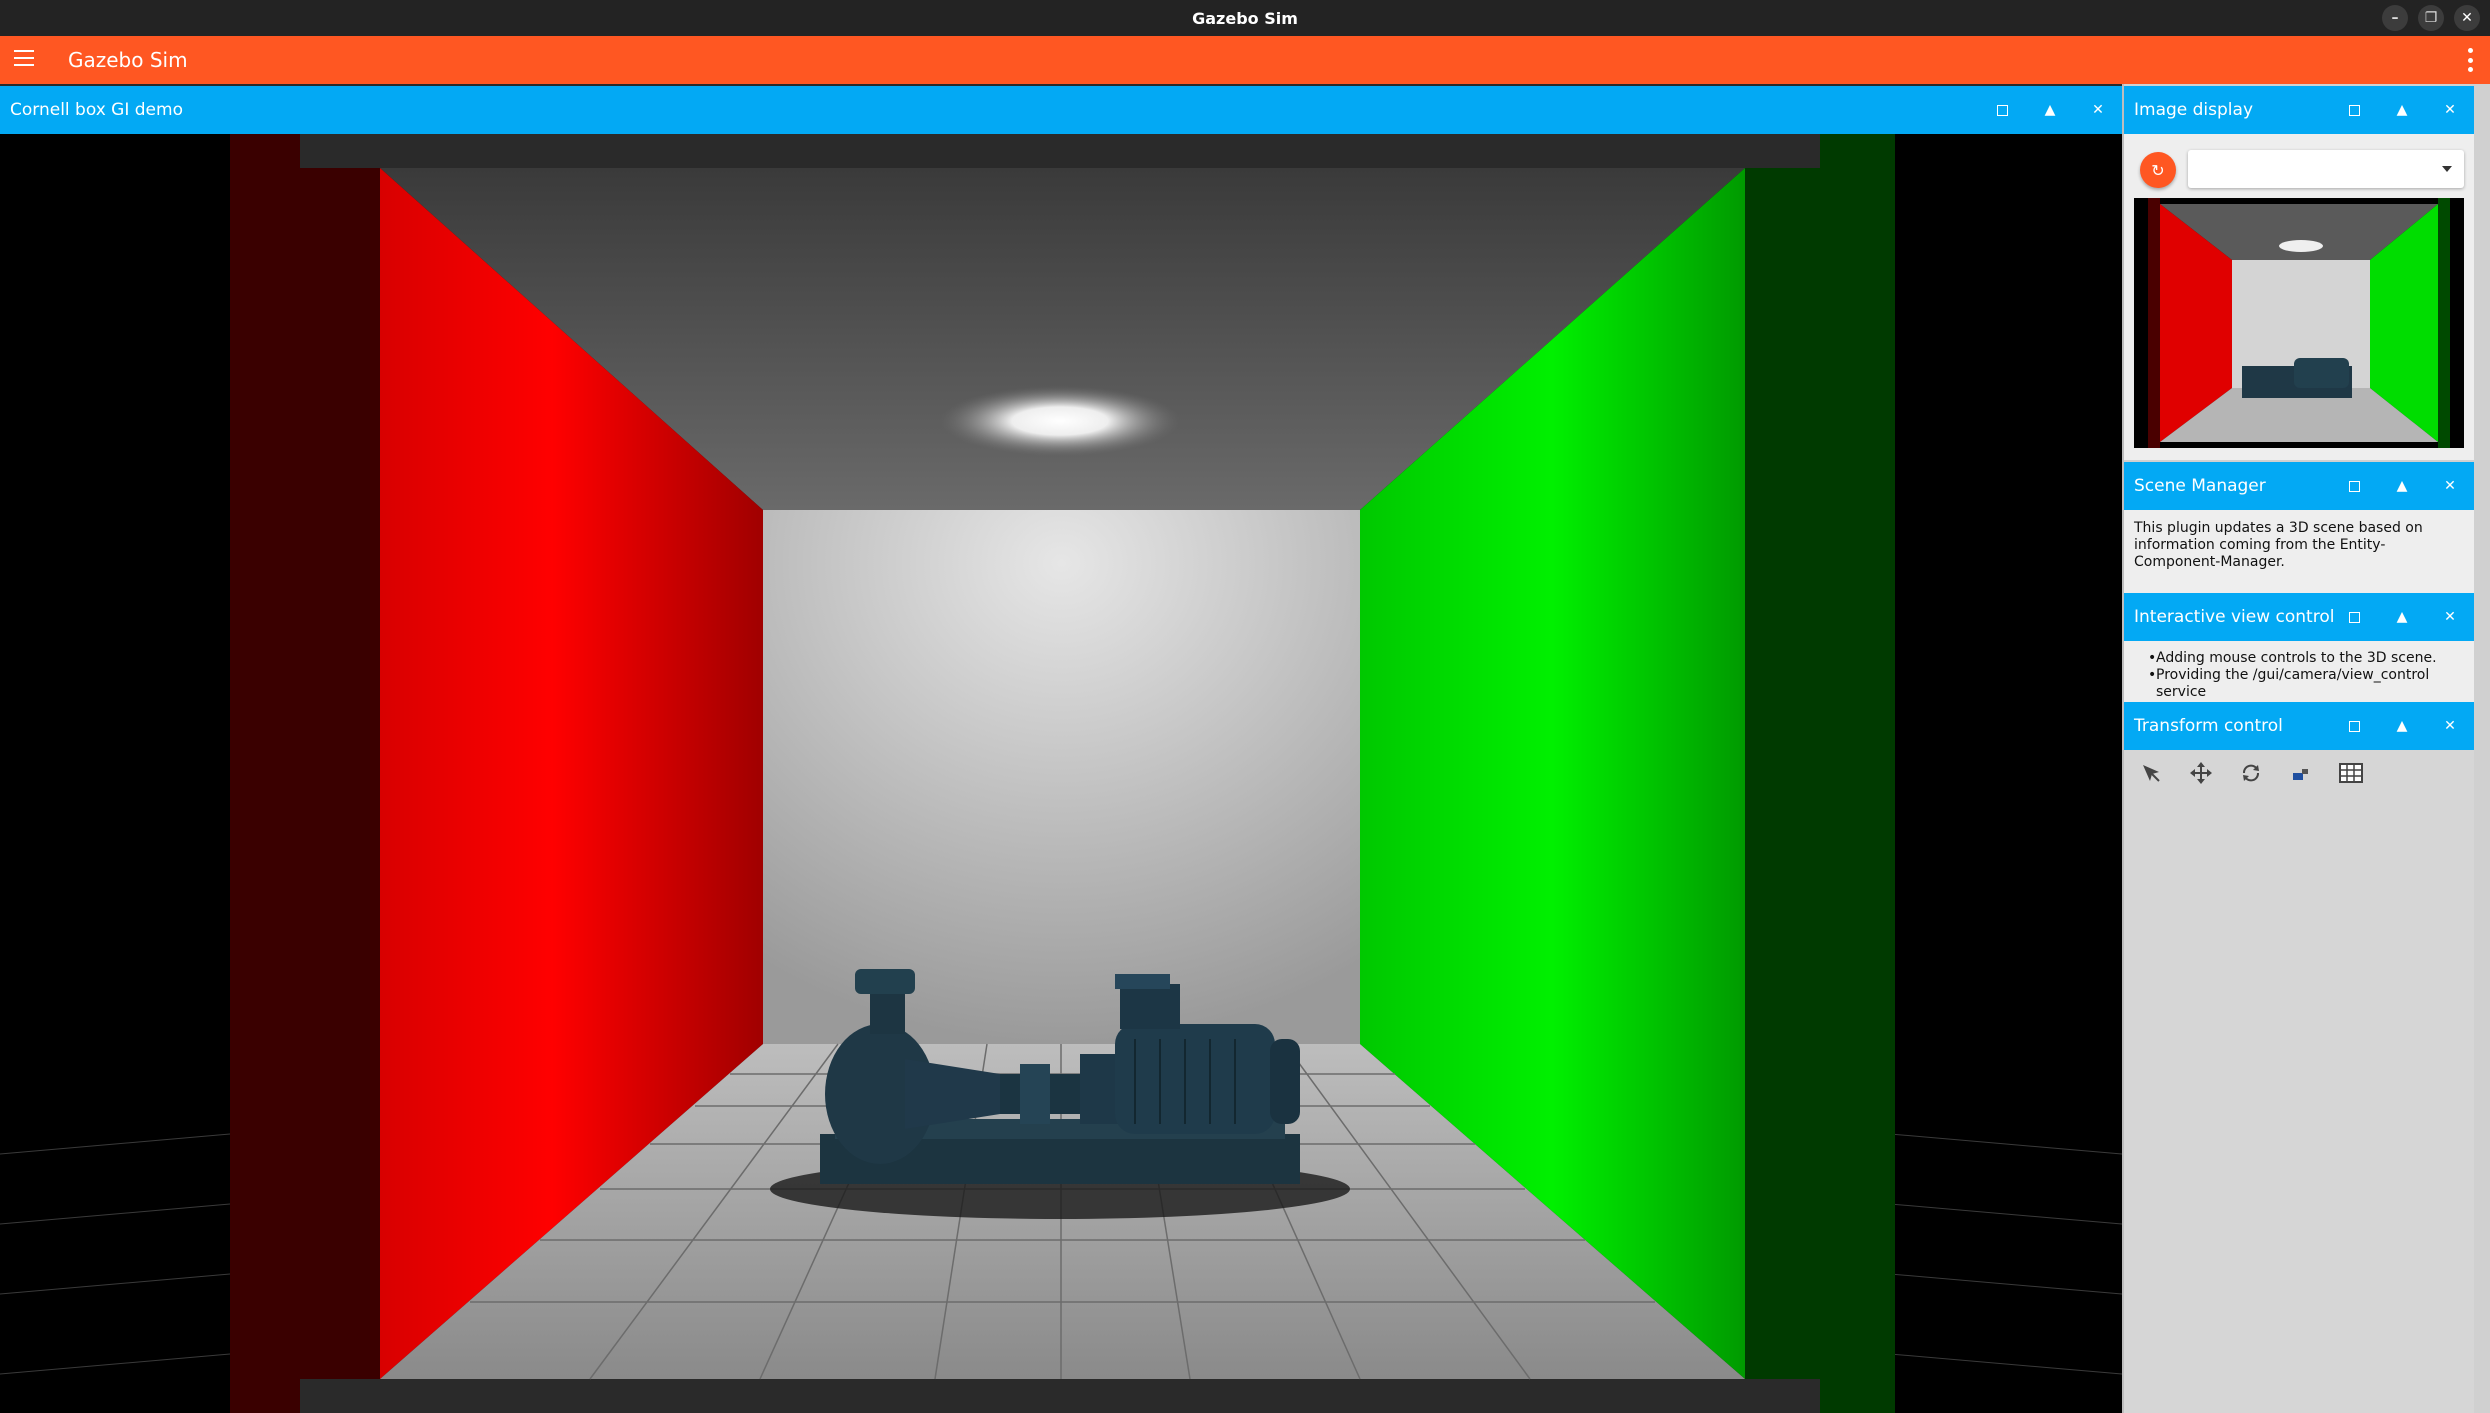 This screenshot has width=2490, height=1413. Describe the element at coordinates (96, 110) in the screenshot. I see `scene-panel-title: Cornell box GI demo` at that location.